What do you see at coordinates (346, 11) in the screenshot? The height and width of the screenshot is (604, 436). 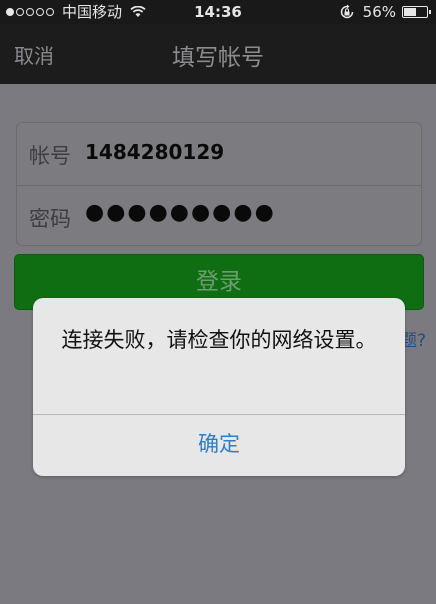 I see `rotation-lock-icon` at bounding box center [346, 11].